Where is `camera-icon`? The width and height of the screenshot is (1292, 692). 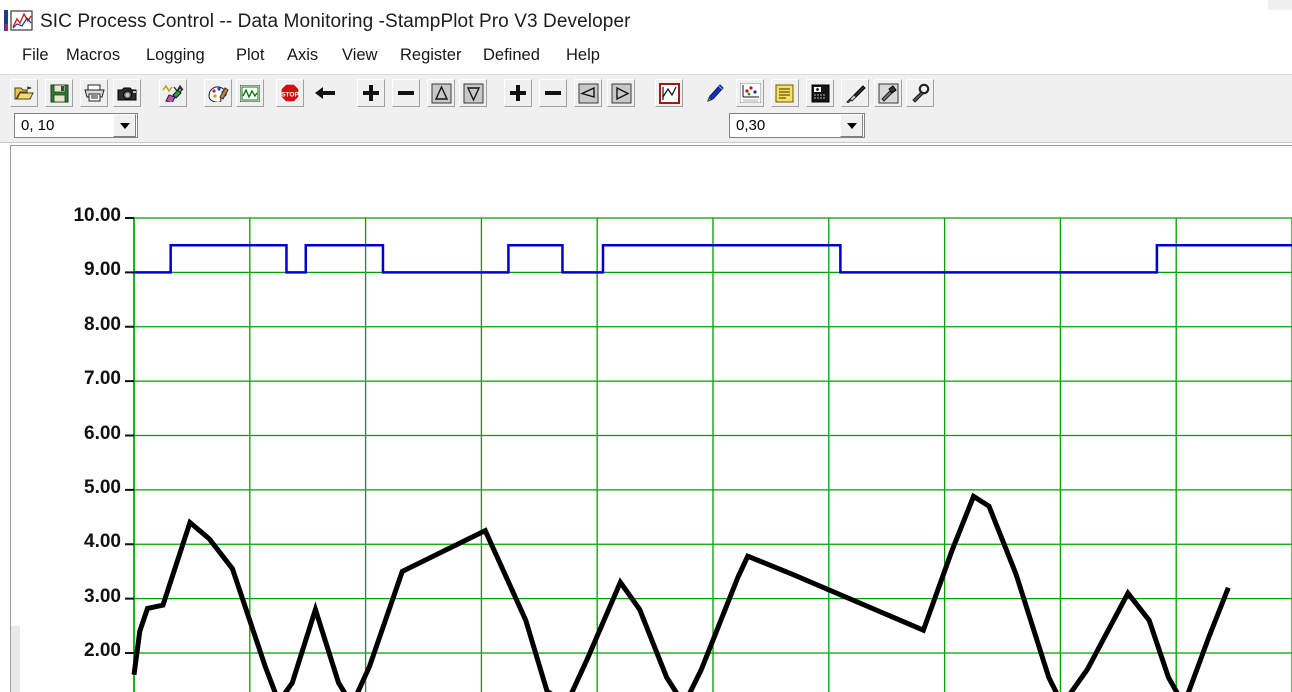 camera-icon is located at coordinates (127, 93).